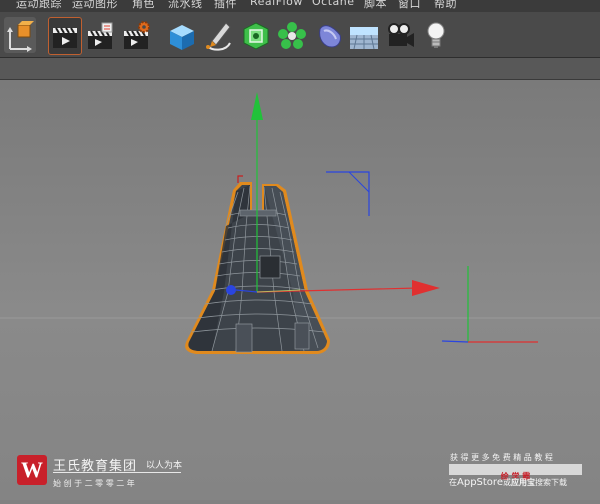  I want to click on main-toolbar, so click(300, 35).